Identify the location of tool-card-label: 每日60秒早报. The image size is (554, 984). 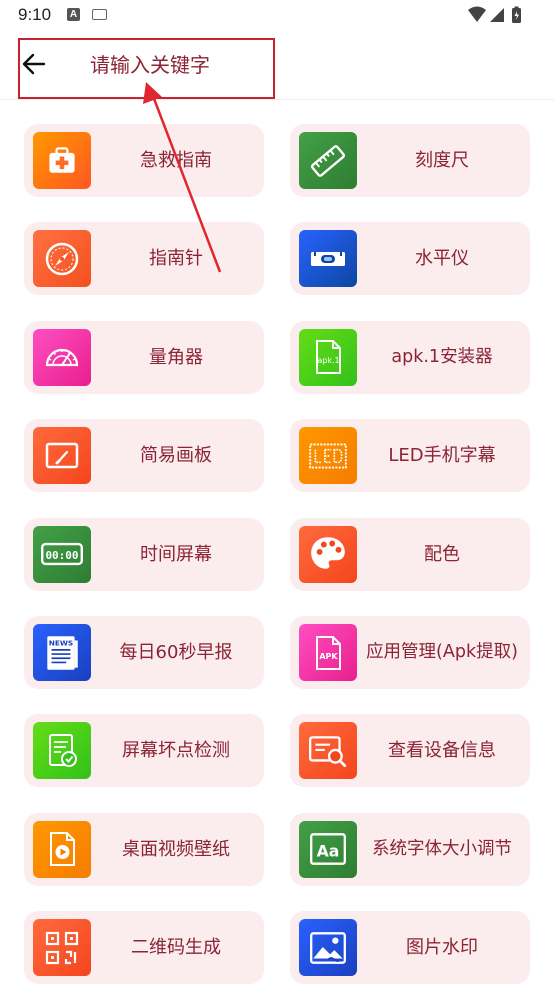
(176, 652).